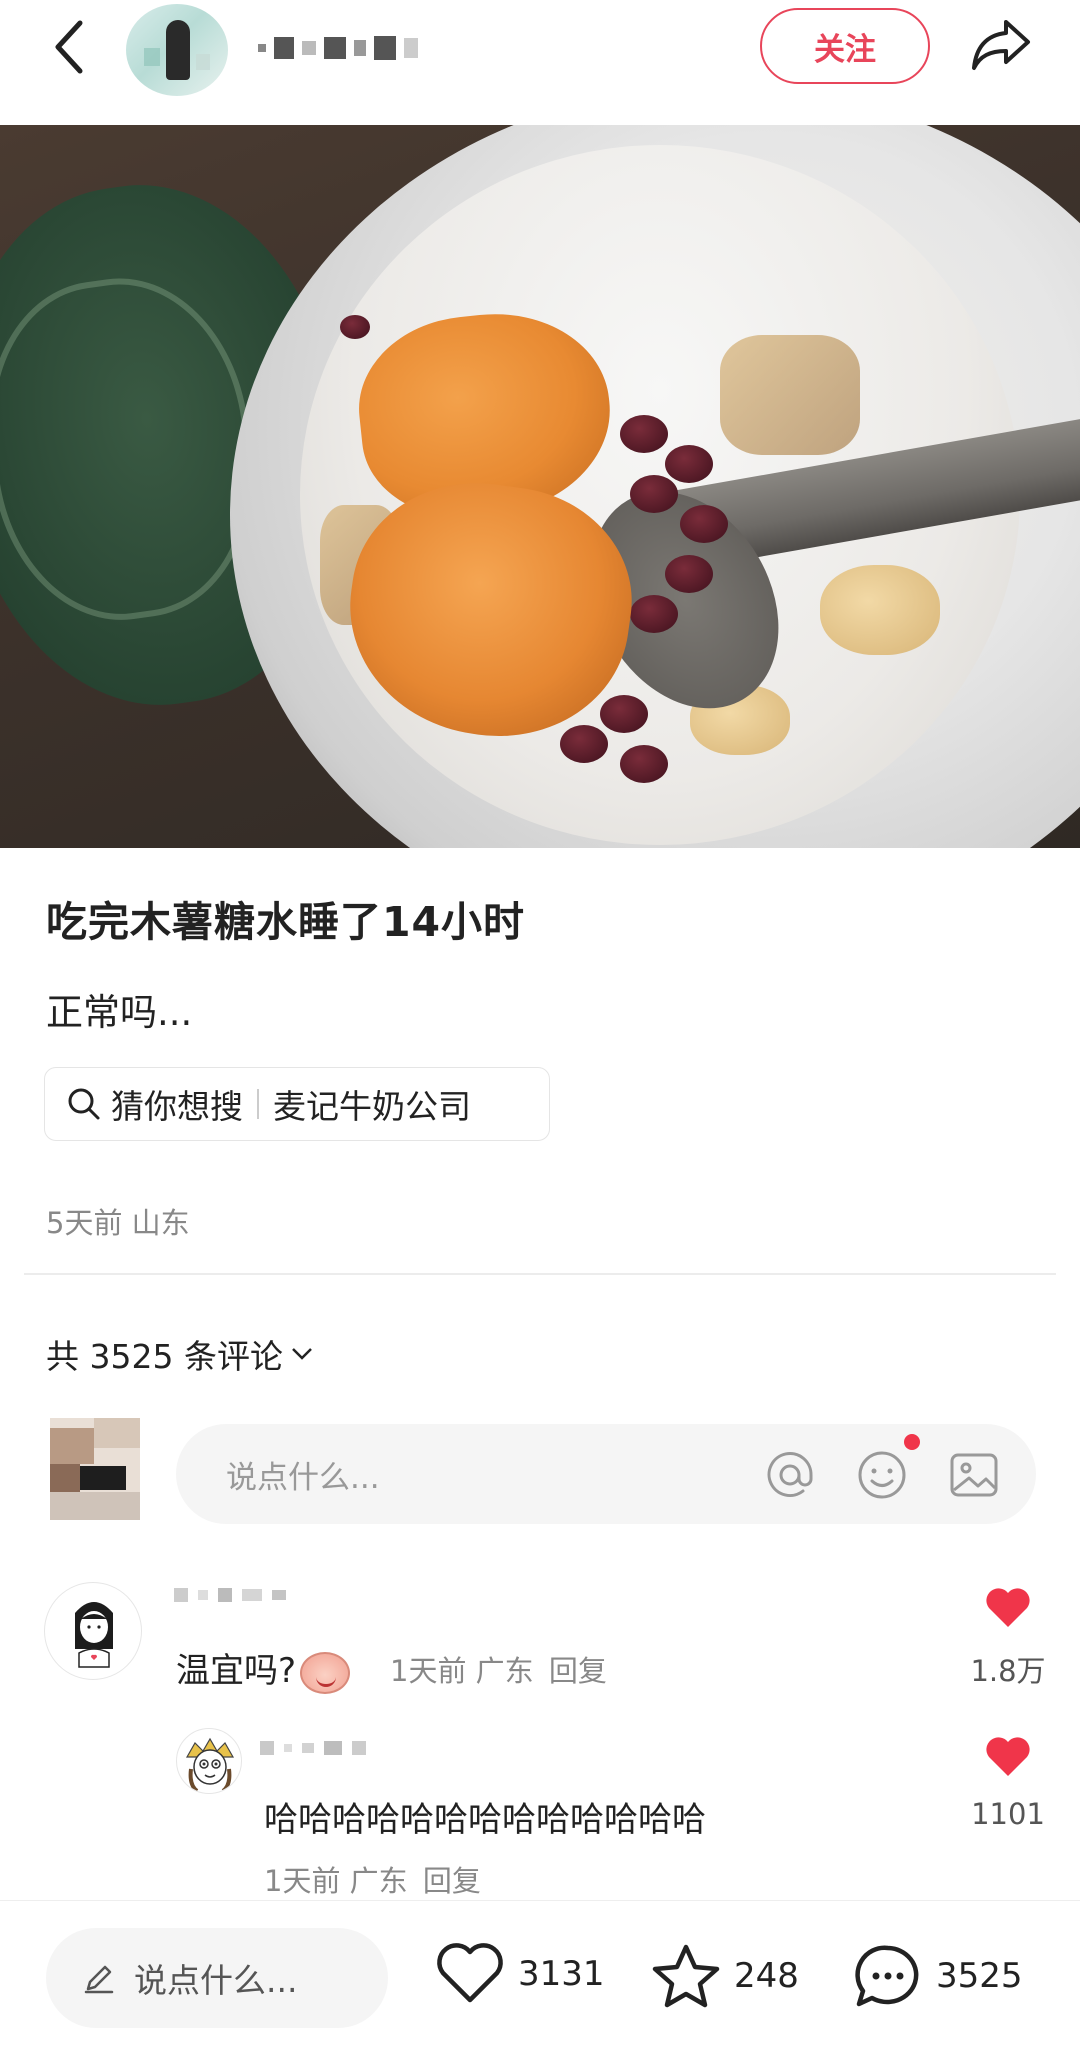 Image resolution: width=1080 pixels, height=2061 pixels. What do you see at coordinates (1008, 1671) in the screenshot?
I see `like-count: 1.8万` at bounding box center [1008, 1671].